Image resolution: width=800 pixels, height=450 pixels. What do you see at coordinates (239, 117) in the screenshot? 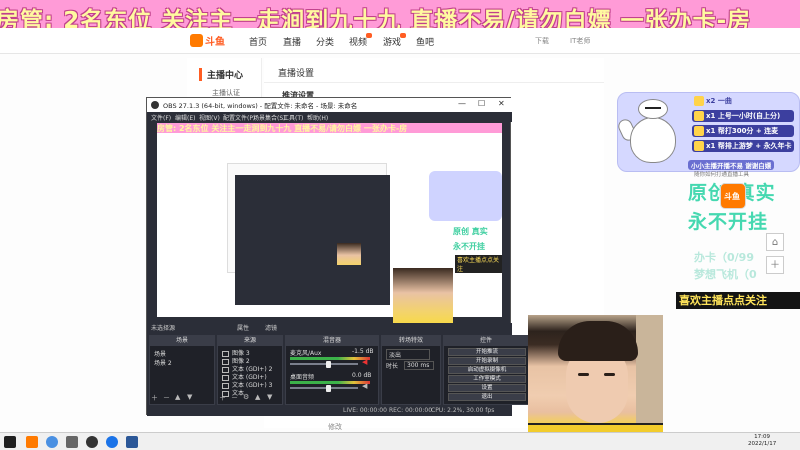
I see `menu-profile: 配置文件(P)` at bounding box center [239, 117].